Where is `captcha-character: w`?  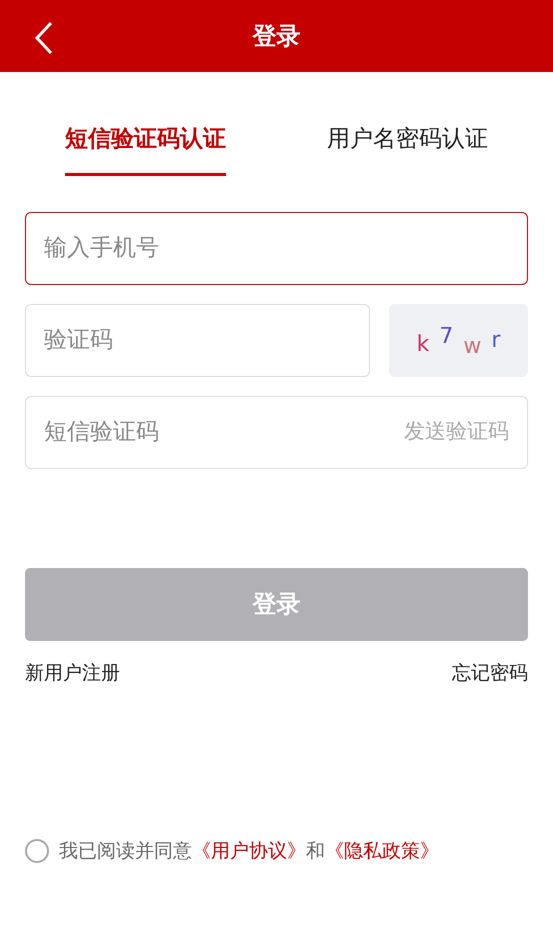 captcha-character: w is located at coordinates (472, 346).